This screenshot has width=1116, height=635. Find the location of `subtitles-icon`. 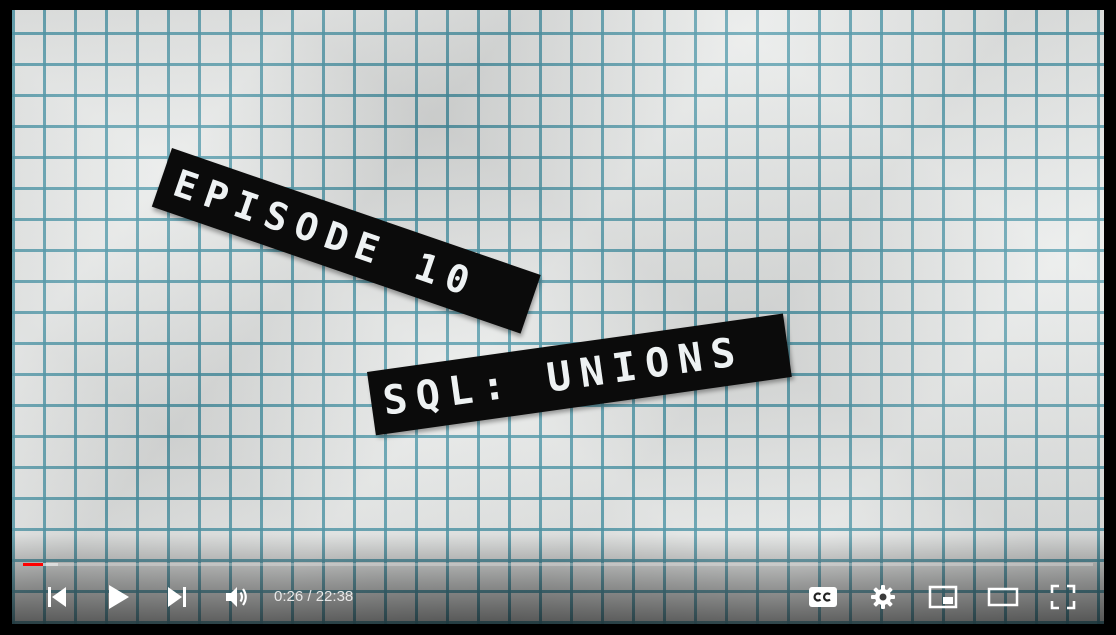

subtitles-icon is located at coordinates (823, 597).